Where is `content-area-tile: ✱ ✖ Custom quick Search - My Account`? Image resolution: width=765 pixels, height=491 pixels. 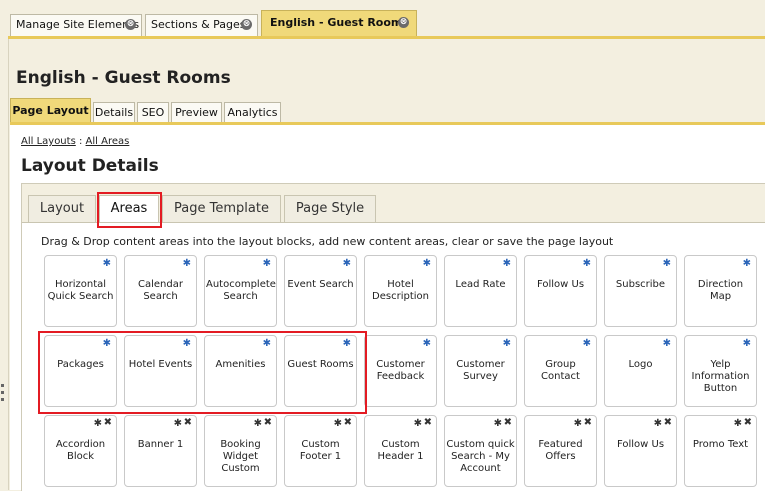
content-area-tile: ✱ ✖ Custom quick Search - My Account is located at coordinates (480, 451).